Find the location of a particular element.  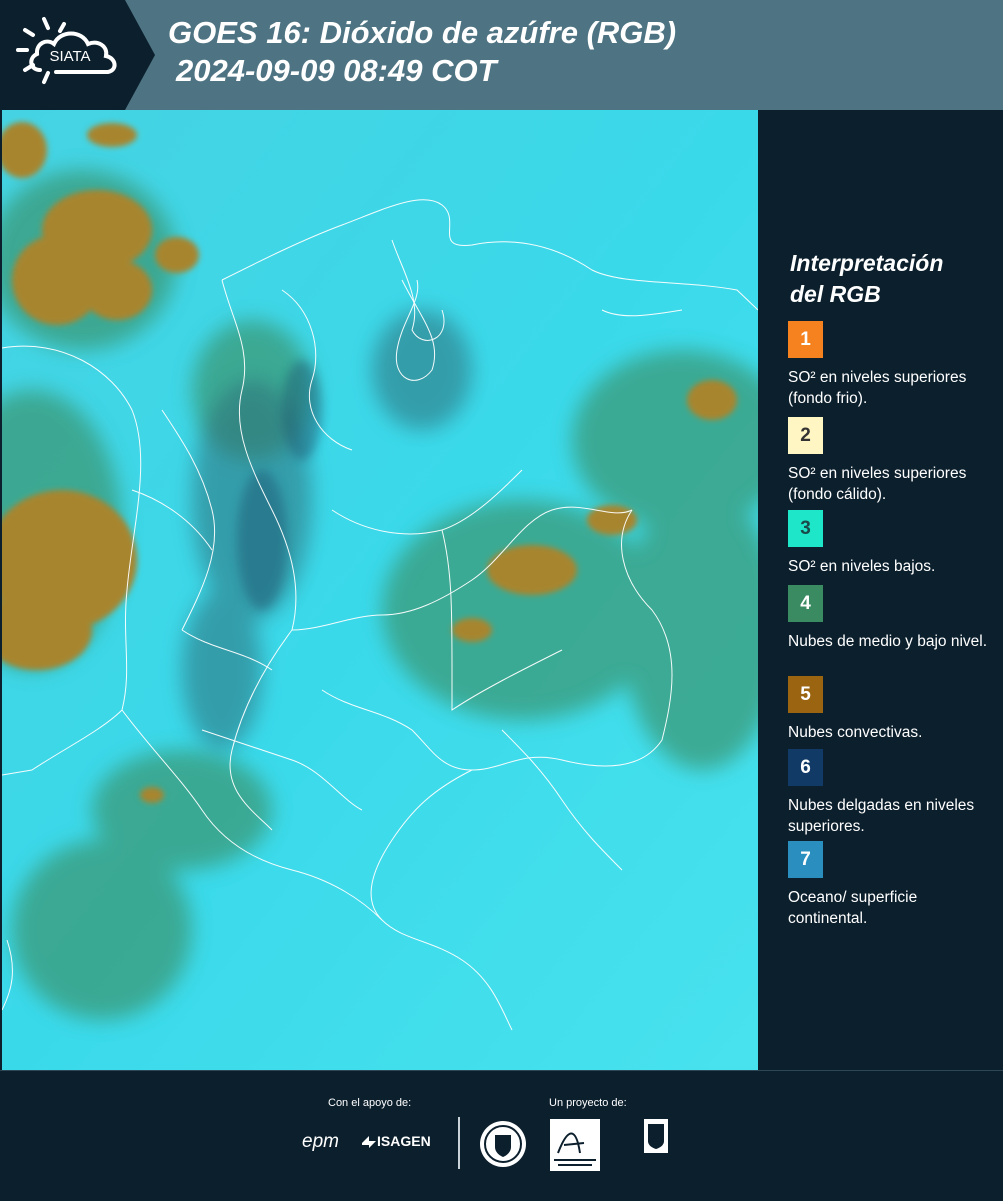

legend-label: Nubes convectivas. is located at coordinates (855, 732).